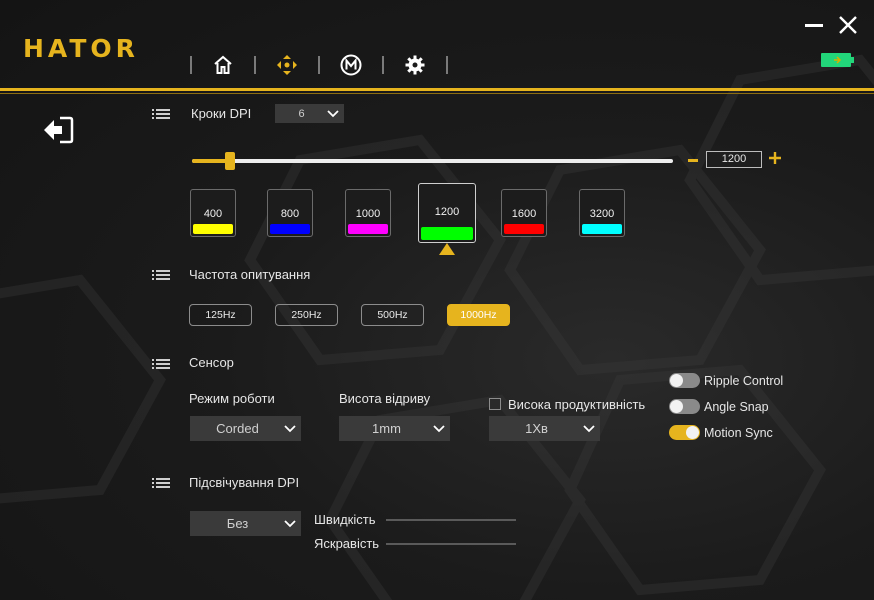 The width and height of the screenshot is (874, 600). What do you see at coordinates (814, 25) in the screenshot?
I see `minimize-icon` at bounding box center [814, 25].